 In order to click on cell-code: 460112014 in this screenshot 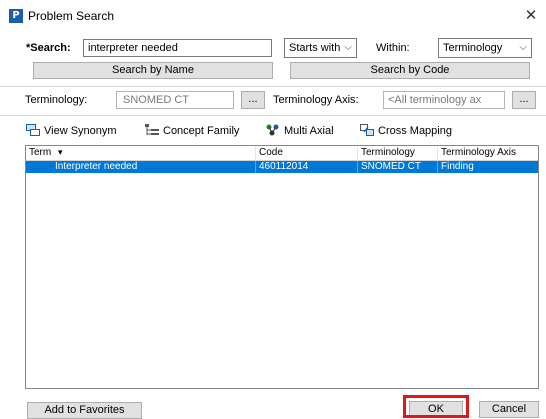, I will do `click(307, 167)`.